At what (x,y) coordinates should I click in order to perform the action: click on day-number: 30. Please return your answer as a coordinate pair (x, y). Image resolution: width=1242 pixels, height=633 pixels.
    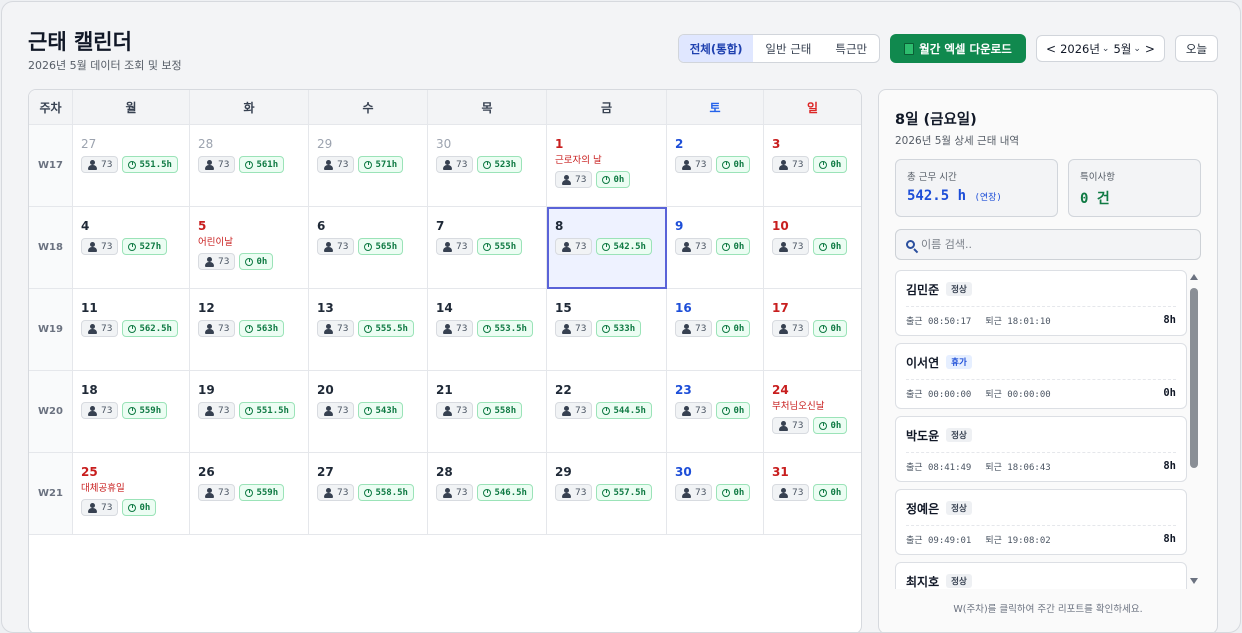
    Looking at the image, I should click on (444, 144).